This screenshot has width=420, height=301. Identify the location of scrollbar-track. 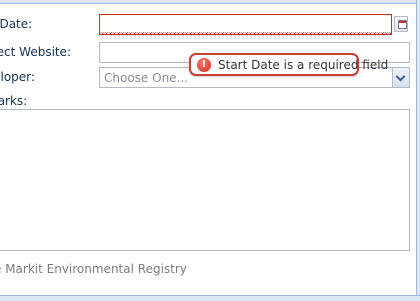
(418, 150).